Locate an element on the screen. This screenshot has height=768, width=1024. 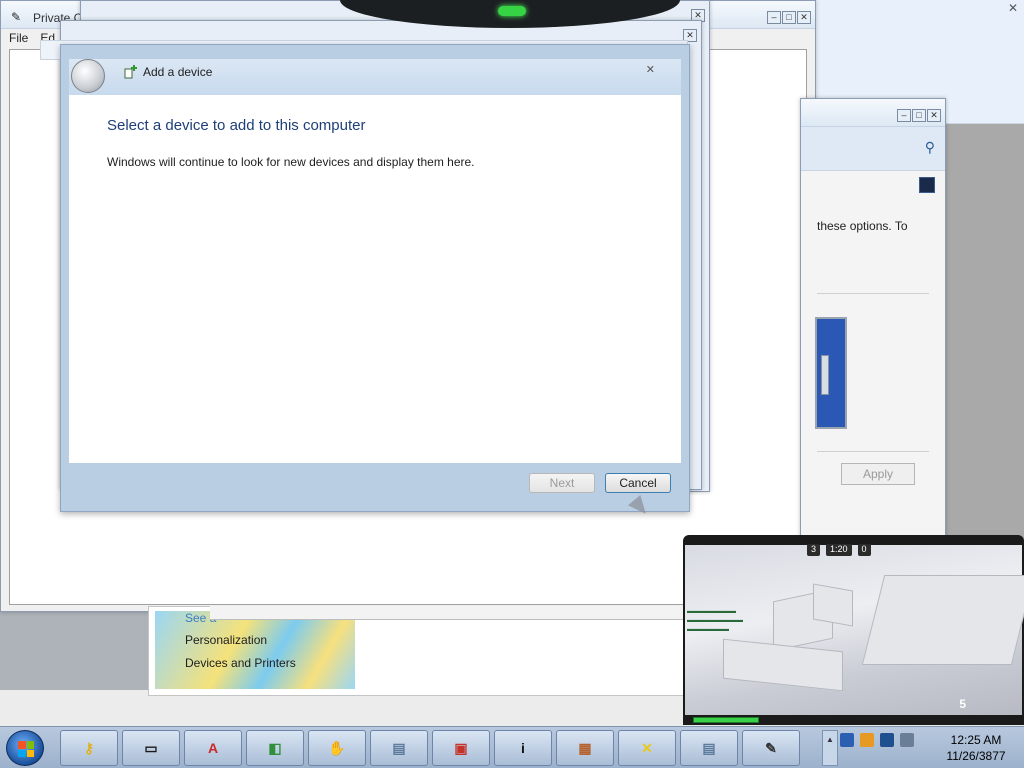
start-button is located at coordinates (25, 748).